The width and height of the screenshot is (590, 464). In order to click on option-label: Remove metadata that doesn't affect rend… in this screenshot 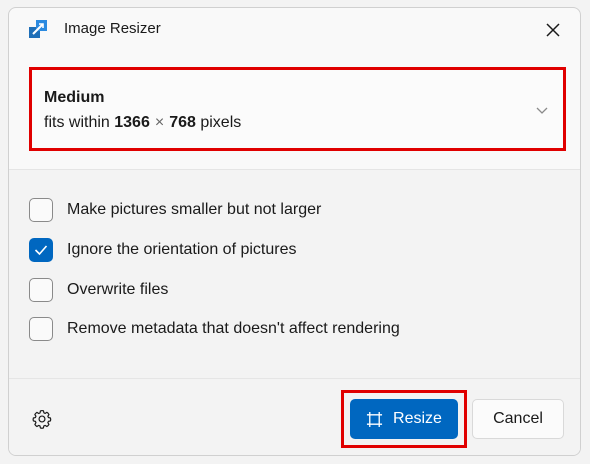, I will do `click(233, 328)`.